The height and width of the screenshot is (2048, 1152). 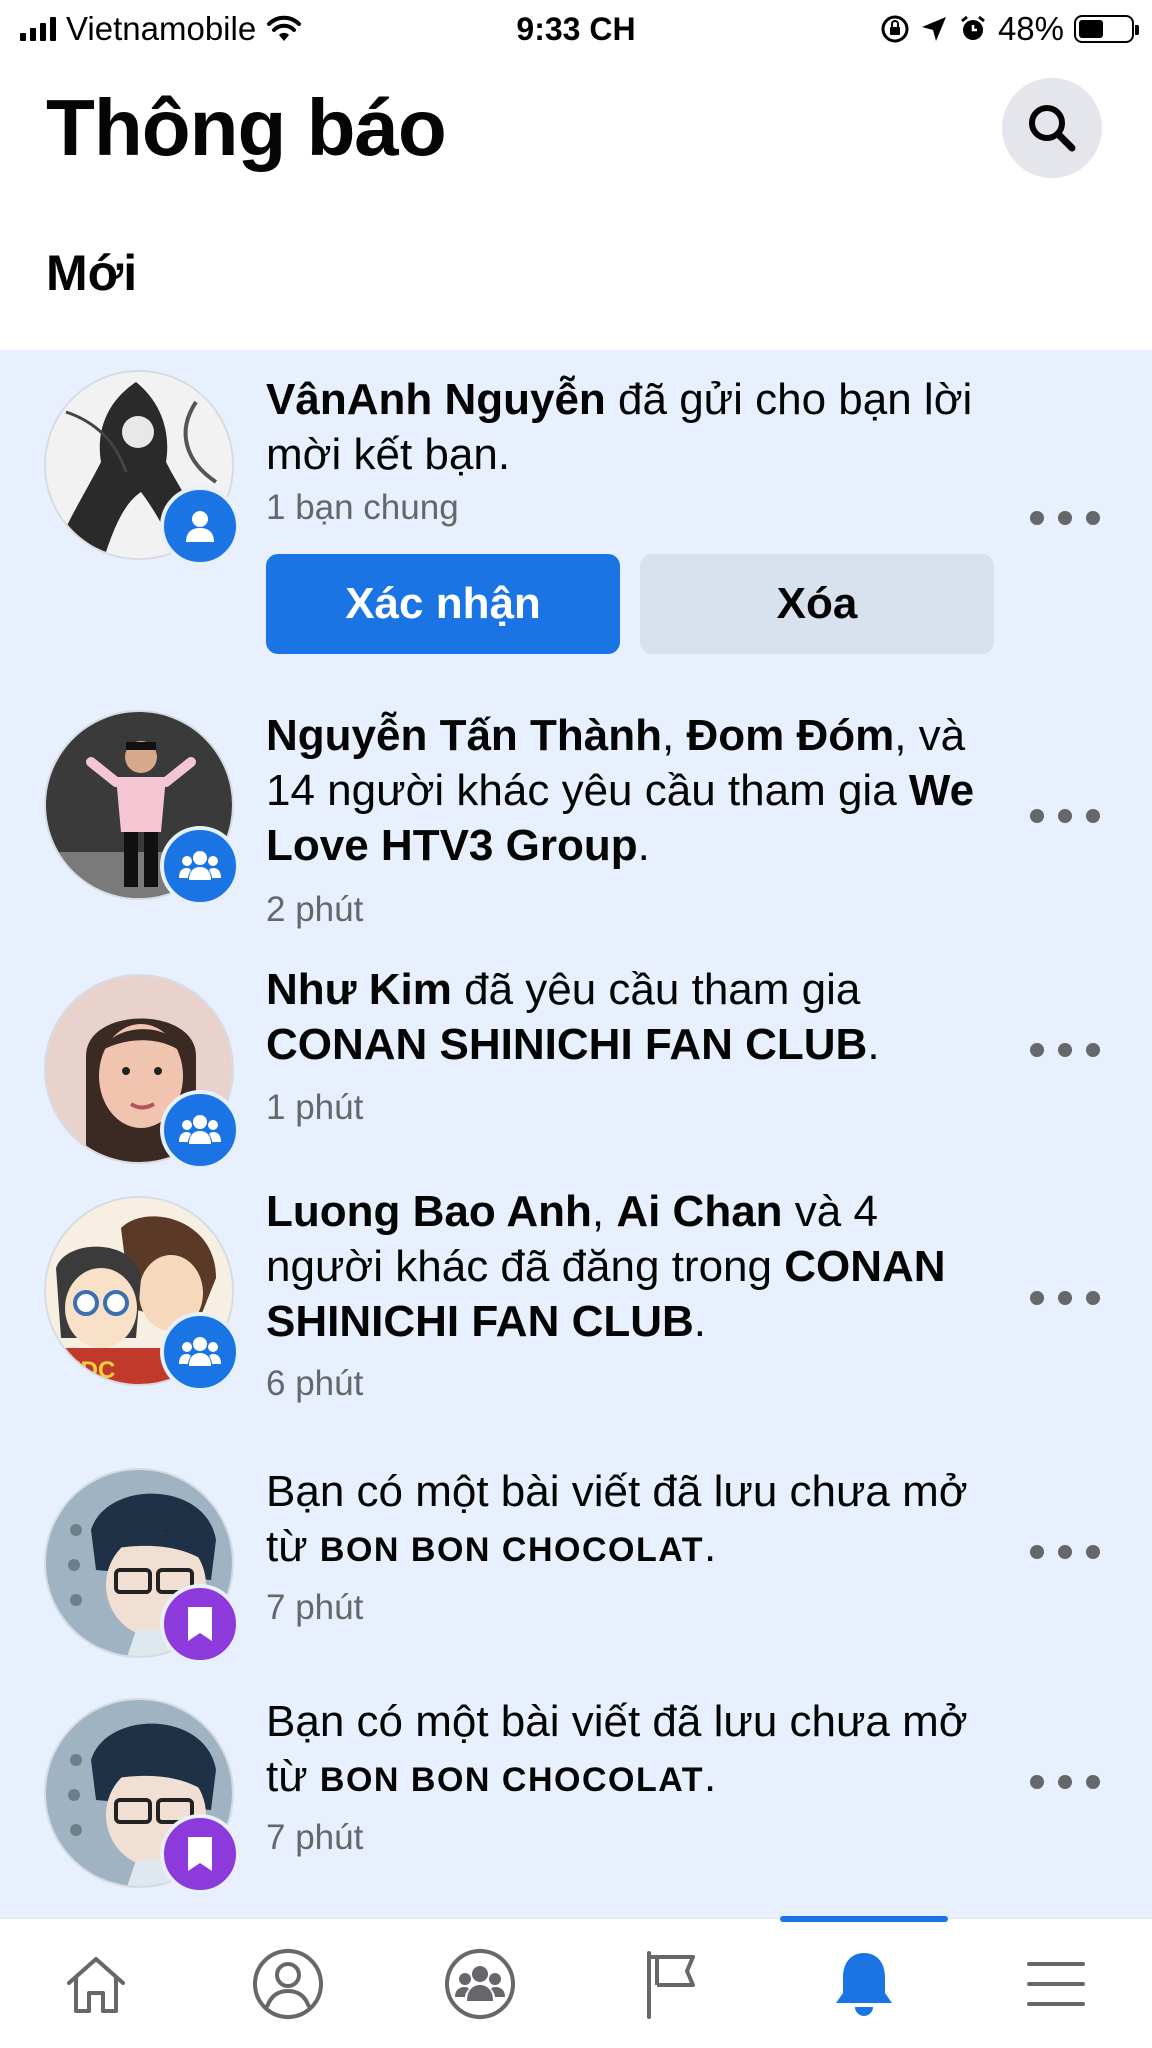 I want to click on bottom-nav, so click(x=576, y=1982).